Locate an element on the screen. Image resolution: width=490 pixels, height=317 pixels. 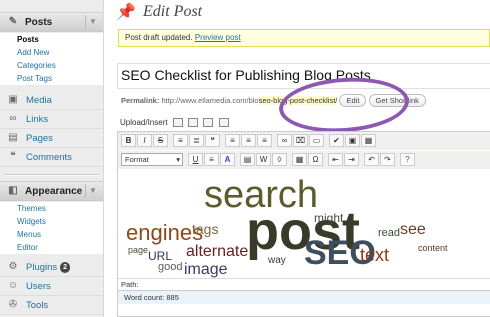
bold-icon: B is located at coordinates (128, 140).